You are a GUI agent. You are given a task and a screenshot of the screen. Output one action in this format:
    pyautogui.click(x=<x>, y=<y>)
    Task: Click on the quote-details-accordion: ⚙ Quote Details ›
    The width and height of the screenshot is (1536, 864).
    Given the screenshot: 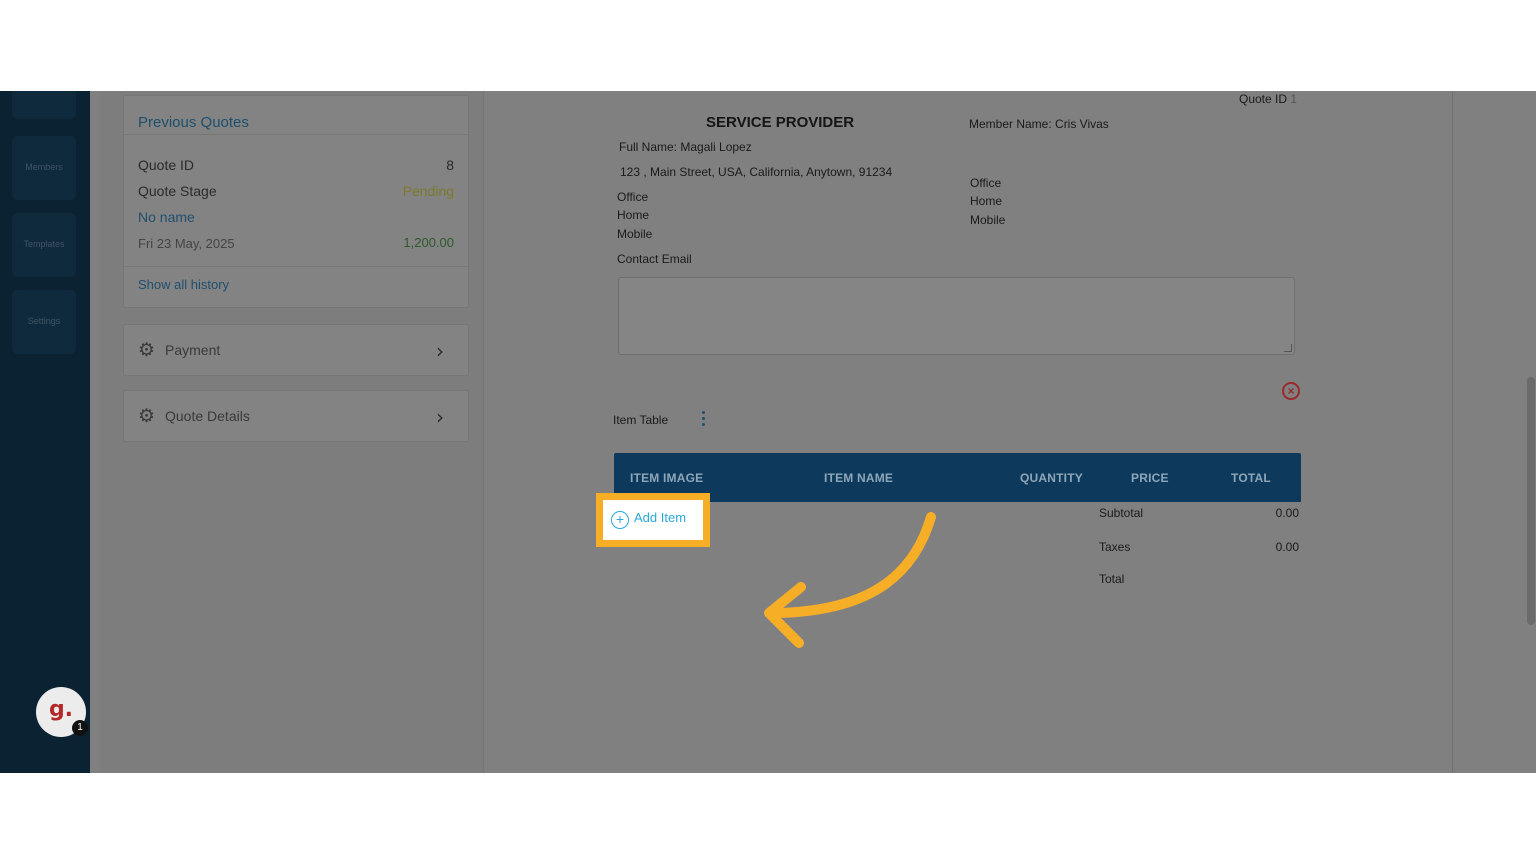 What is the action you would take?
    pyautogui.click(x=296, y=416)
    